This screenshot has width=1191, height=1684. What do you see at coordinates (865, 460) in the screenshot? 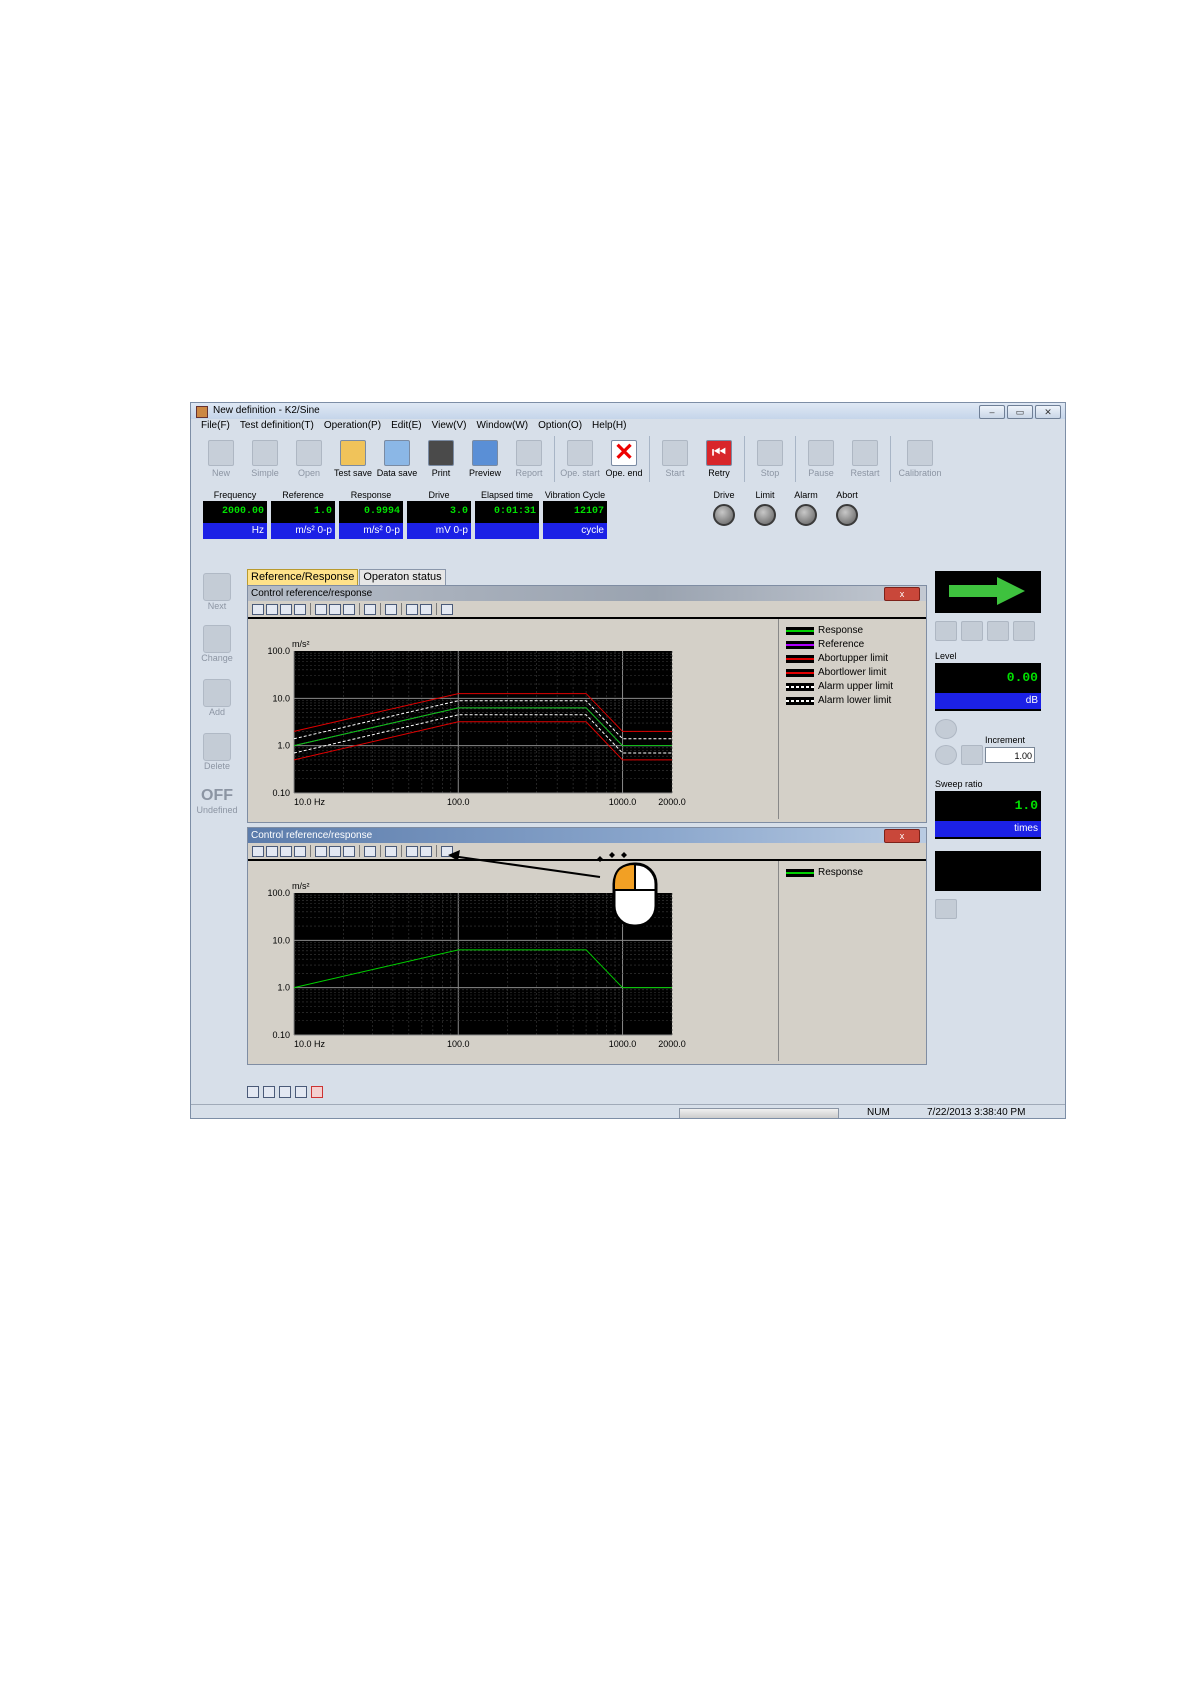
I see `restart-button: Restart` at bounding box center [865, 460].